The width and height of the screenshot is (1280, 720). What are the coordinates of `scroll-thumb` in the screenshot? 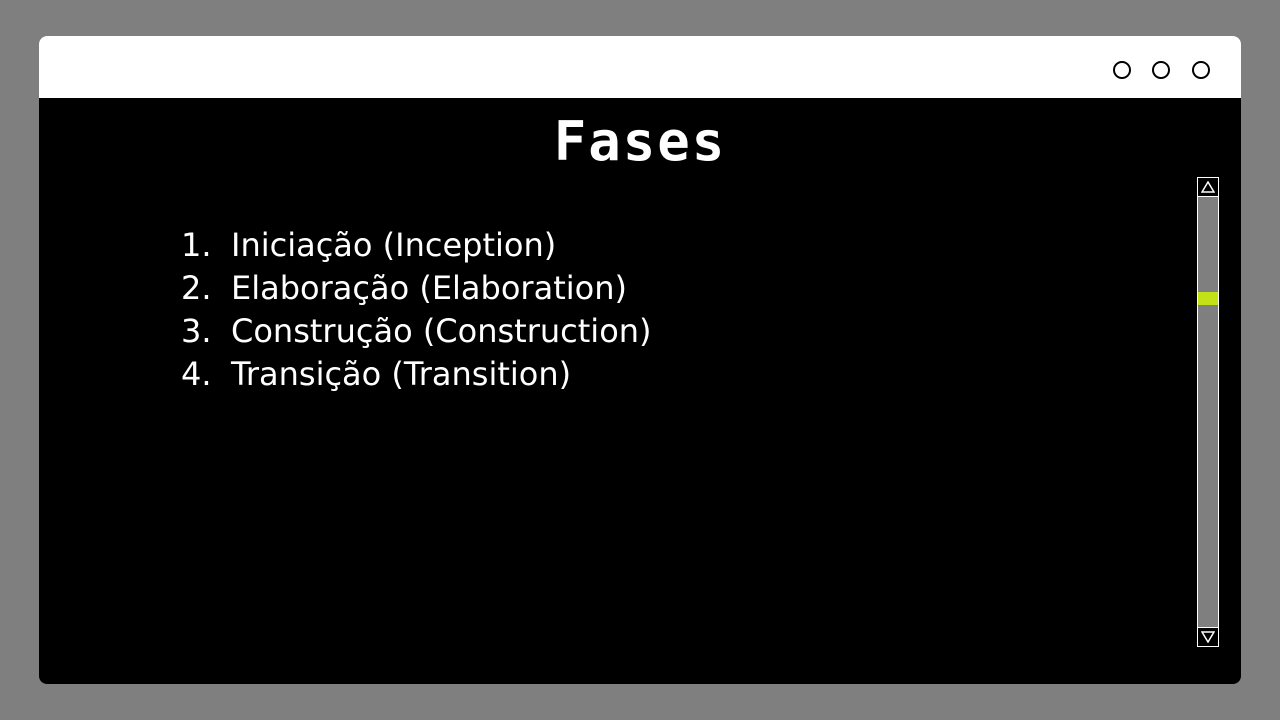 It's located at (1208, 299).